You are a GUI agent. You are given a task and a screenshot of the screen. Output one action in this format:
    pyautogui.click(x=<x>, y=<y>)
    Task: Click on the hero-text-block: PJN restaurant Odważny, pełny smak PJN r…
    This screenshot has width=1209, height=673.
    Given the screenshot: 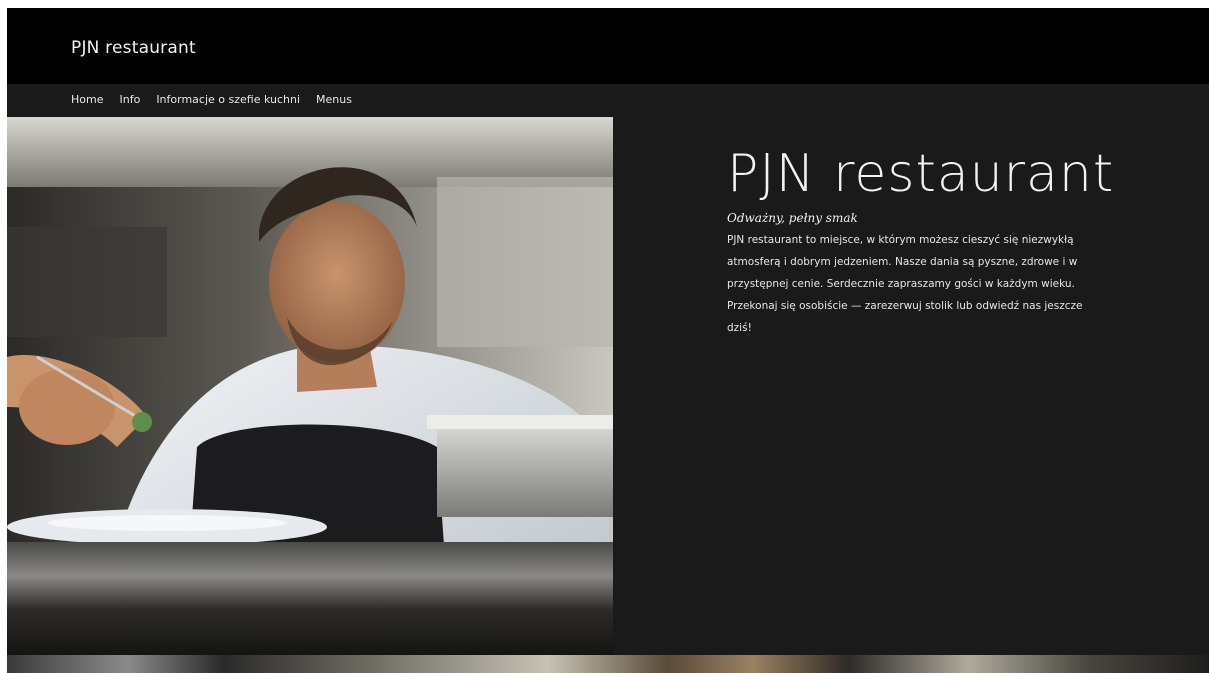 What is the action you would take?
    pyautogui.click(x=922, y=241)
    